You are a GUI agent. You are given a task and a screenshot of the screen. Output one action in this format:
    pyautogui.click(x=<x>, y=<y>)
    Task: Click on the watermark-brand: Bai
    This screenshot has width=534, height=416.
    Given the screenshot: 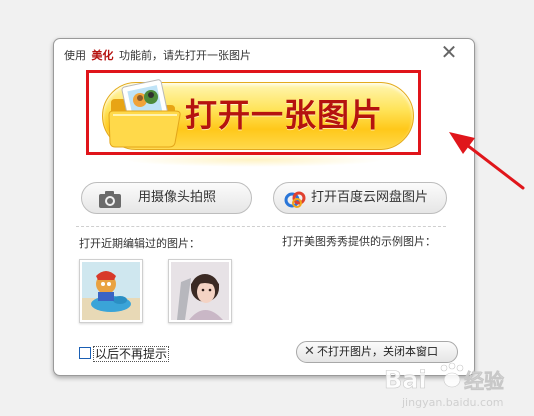 What is the action you would take?
    pyautogui.click(x=405, y=380)
    